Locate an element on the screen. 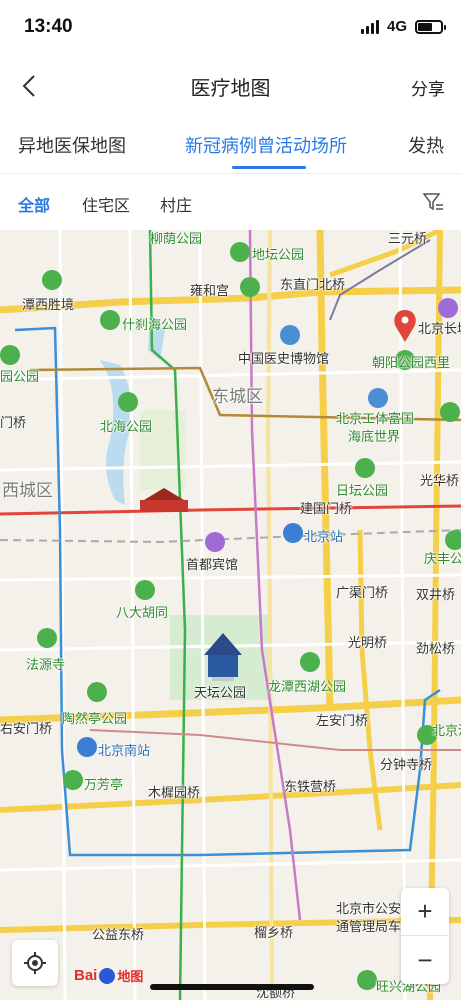 Image resolution: width=461 pixels, height=1000 pixels. filter-bar: 全部 住宅区 村庄 is located at coordinates (230, 202).